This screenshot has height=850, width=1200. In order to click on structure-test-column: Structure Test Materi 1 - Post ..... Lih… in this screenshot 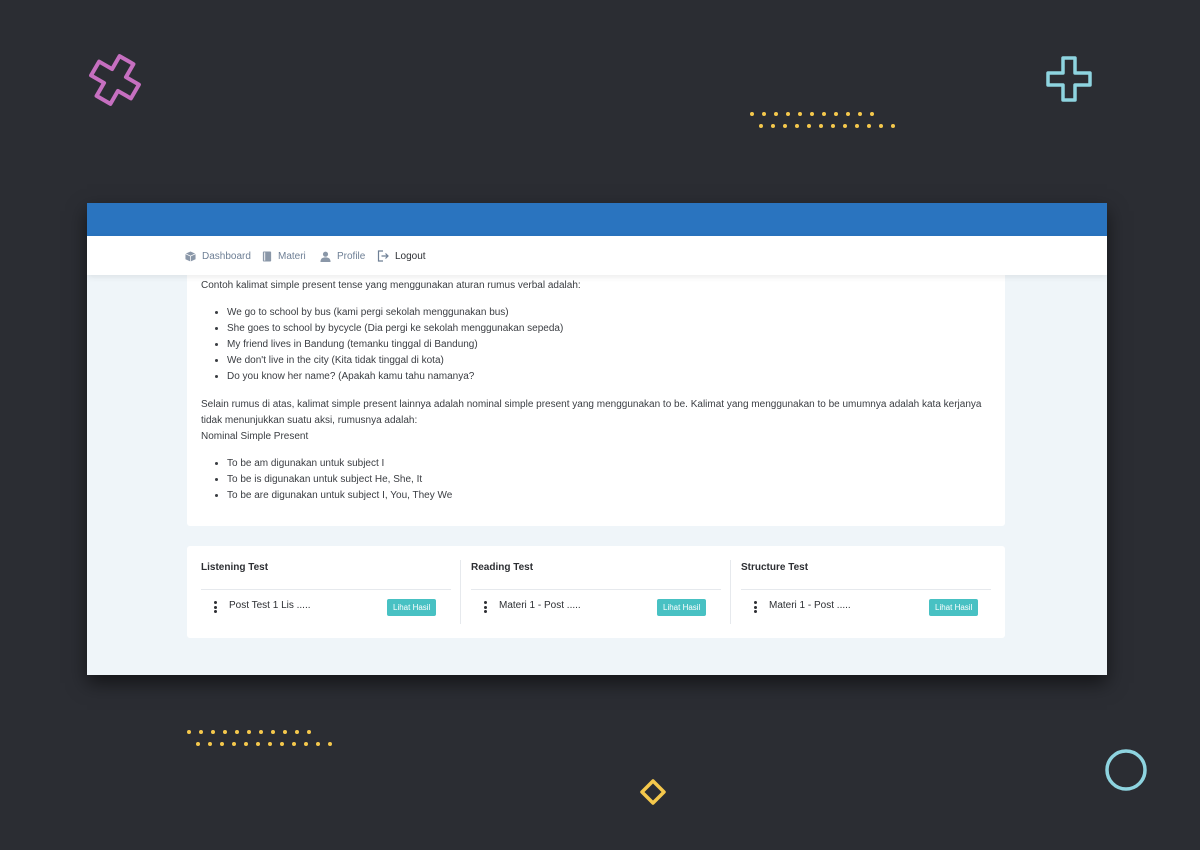, I will do `click(866, 592)`.